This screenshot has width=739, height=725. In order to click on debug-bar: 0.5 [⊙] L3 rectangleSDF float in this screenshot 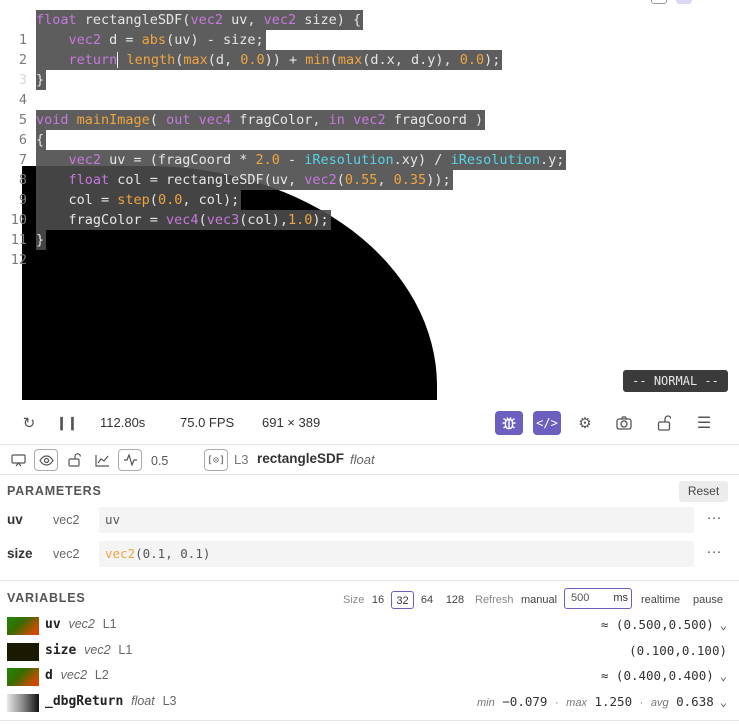, I will do `click(369, 460)`.